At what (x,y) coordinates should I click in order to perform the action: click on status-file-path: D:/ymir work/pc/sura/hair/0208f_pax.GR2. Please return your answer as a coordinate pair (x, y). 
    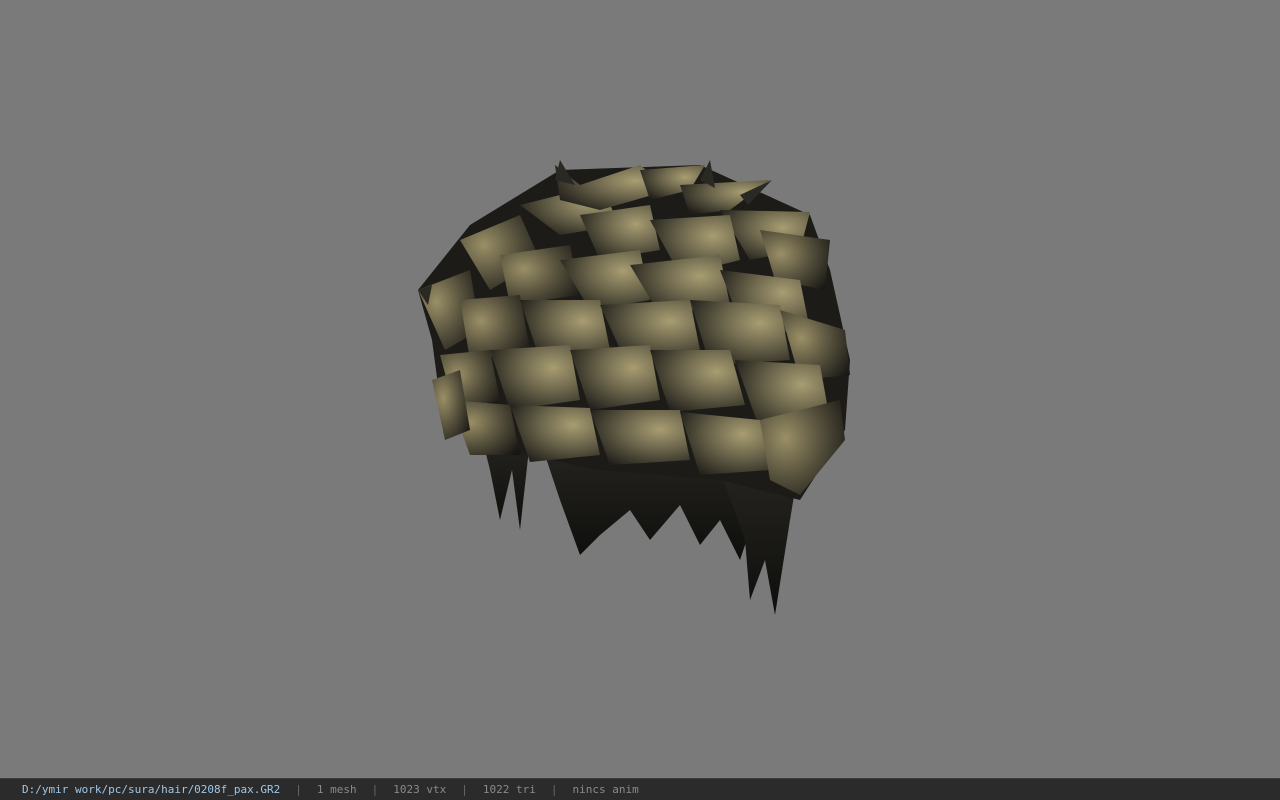
    Looking at the image, I should click on (151, 789).